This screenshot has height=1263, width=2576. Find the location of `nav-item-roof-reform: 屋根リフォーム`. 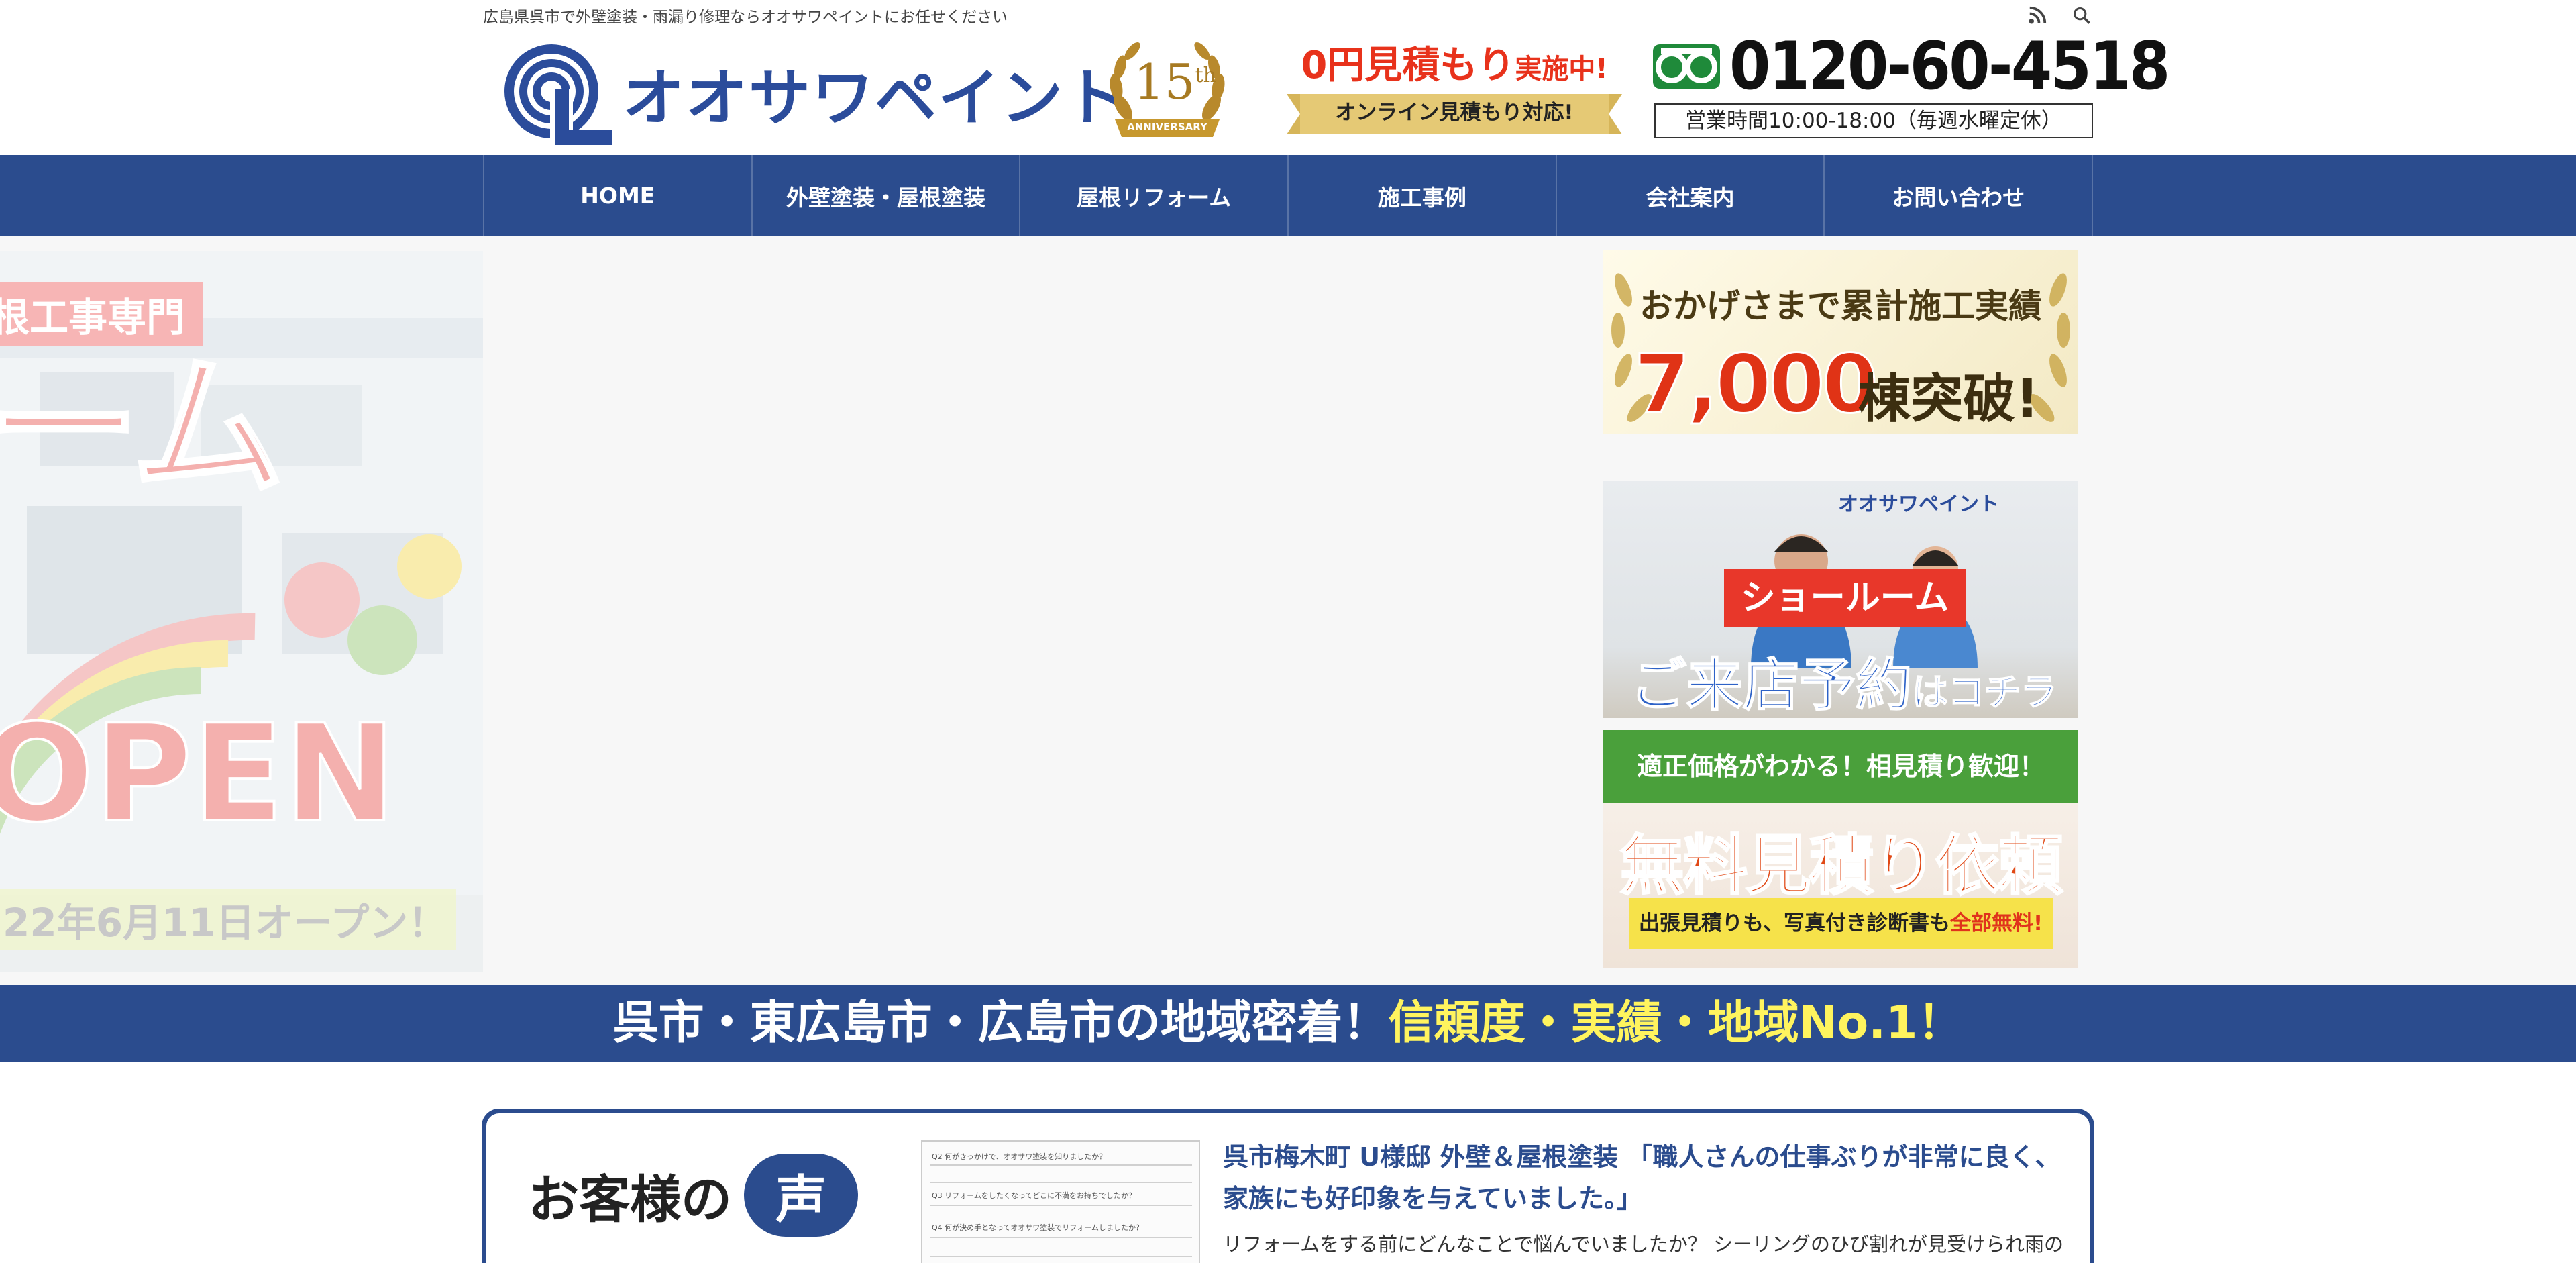

nav-item-roof-reform: 屋根リフォーム is located at coordinates (1153, 195).